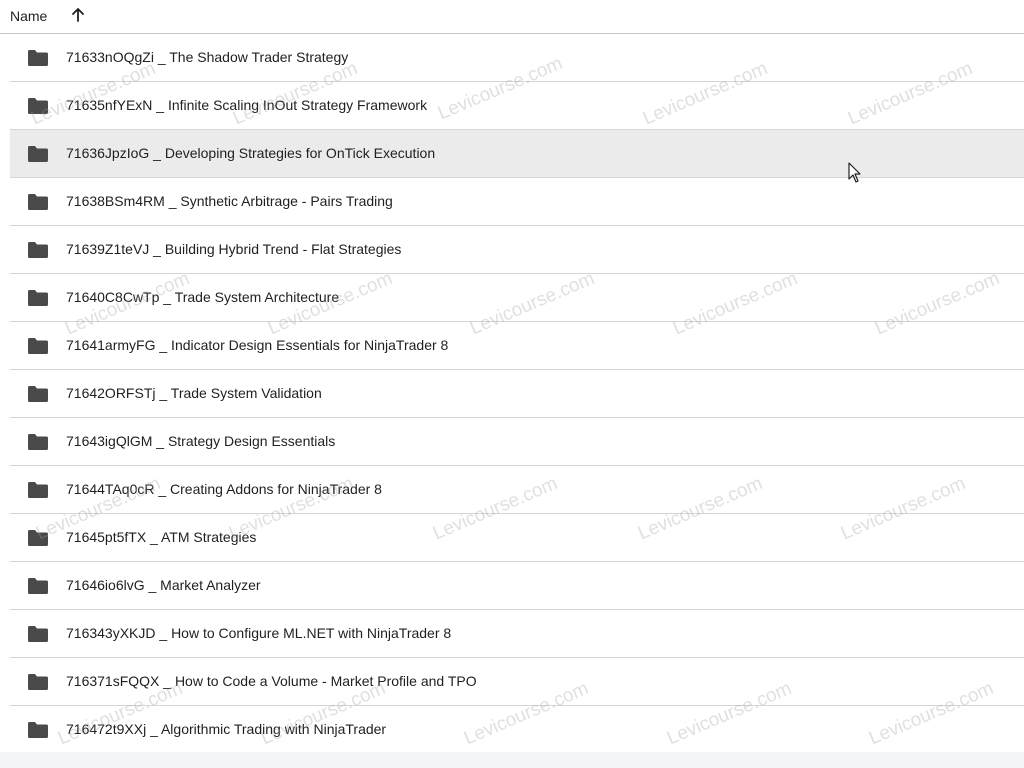  I want to click on folder-name: 71640C8CwTp _ Trade System Architecture, so click(203, 297).